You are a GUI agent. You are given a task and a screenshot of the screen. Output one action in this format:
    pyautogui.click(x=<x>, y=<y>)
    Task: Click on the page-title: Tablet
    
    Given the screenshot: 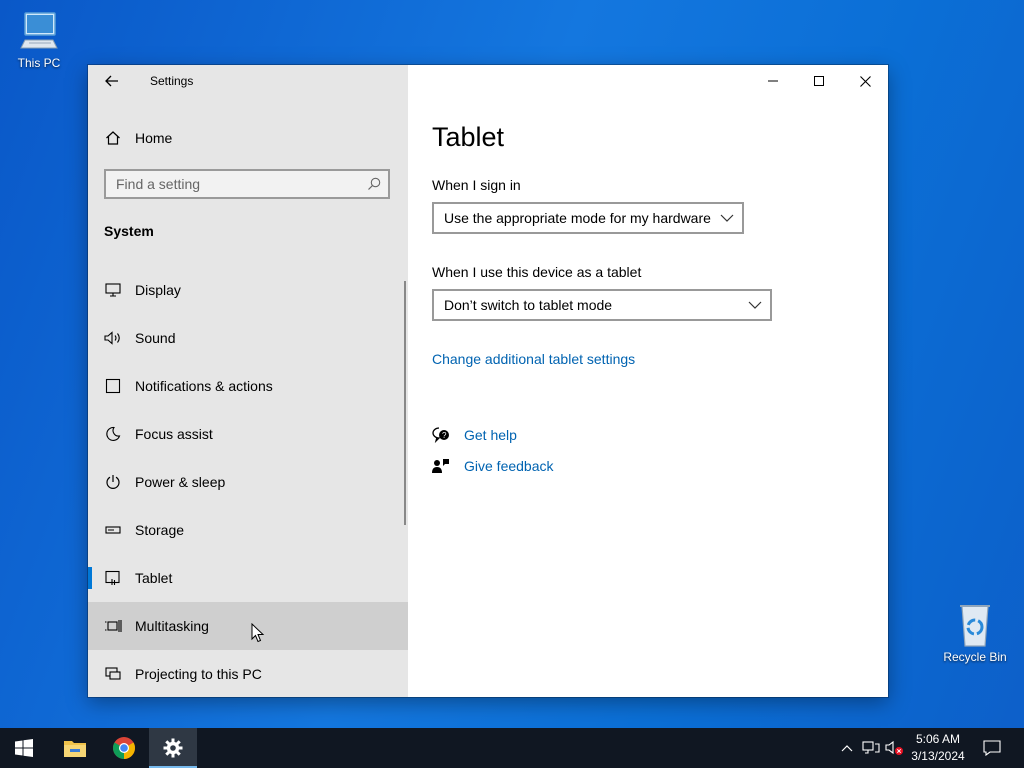 What is the action you would take?
    pyautogui.click(x=468, y=137)
    